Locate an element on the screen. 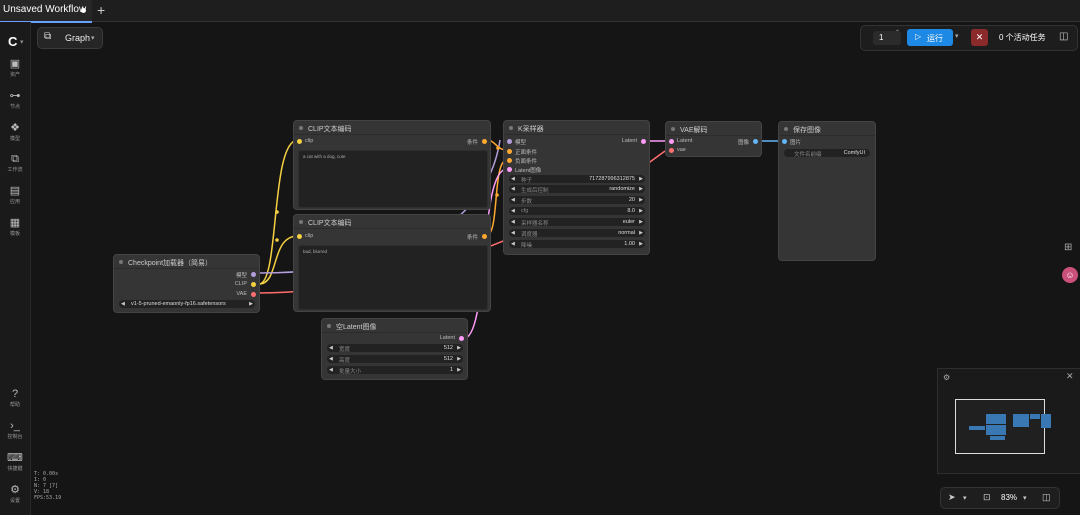  input-pin-vae is located at coordinates (671, 150).